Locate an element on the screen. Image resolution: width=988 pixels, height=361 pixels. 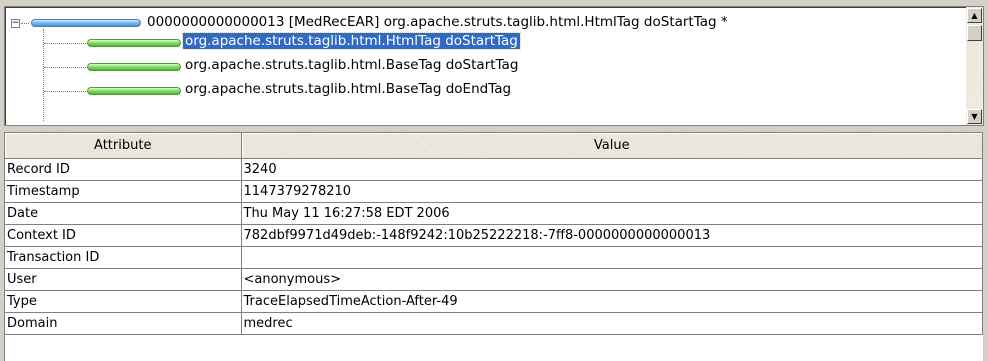
attribute-cell: Date is located at coordinates (123, 213).